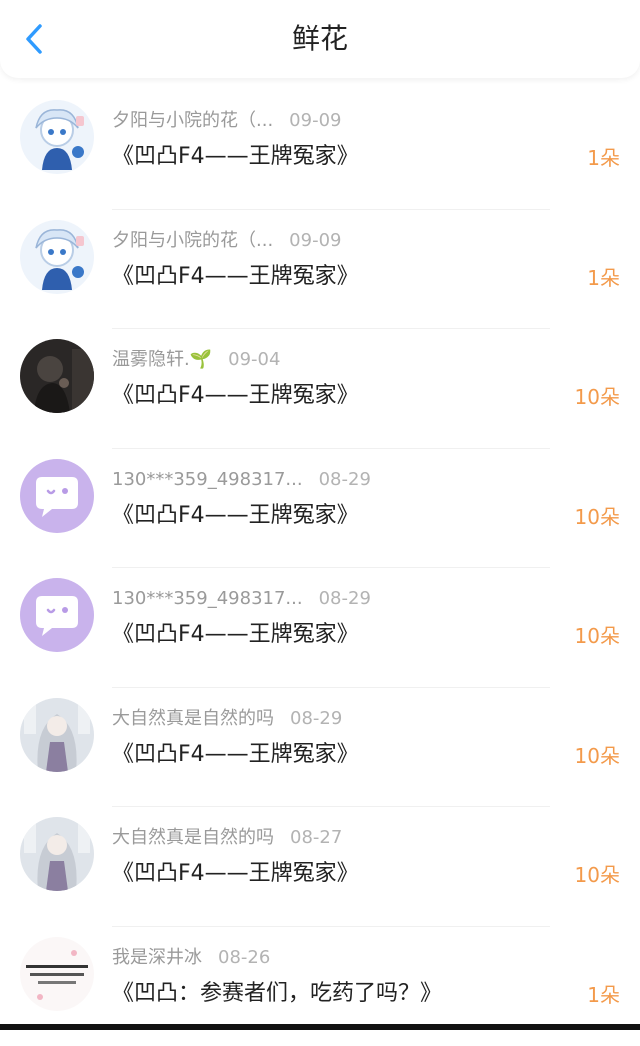 The width and height of the screenshot is (640, 1046). I want to click on top-bar: 鲜花, so click(320, 39).